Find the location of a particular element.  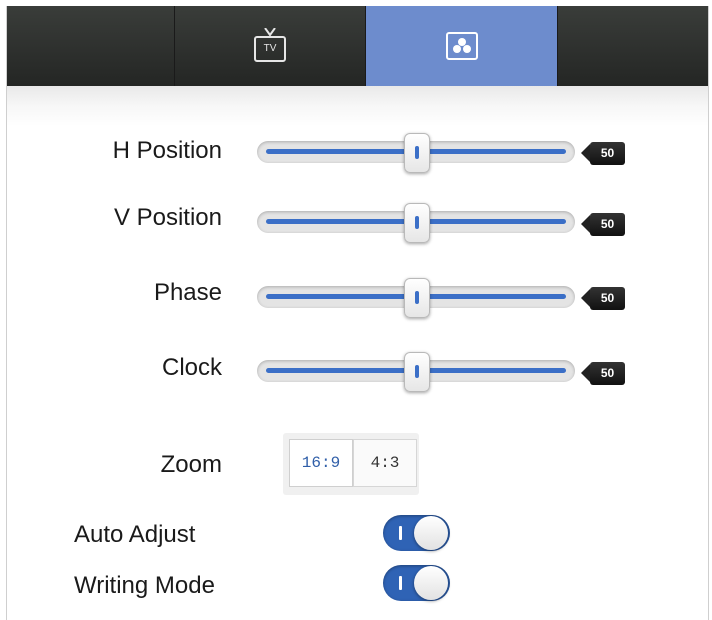

auto-adjust-label: Auto Adjust is located at coordinates (135, 534).